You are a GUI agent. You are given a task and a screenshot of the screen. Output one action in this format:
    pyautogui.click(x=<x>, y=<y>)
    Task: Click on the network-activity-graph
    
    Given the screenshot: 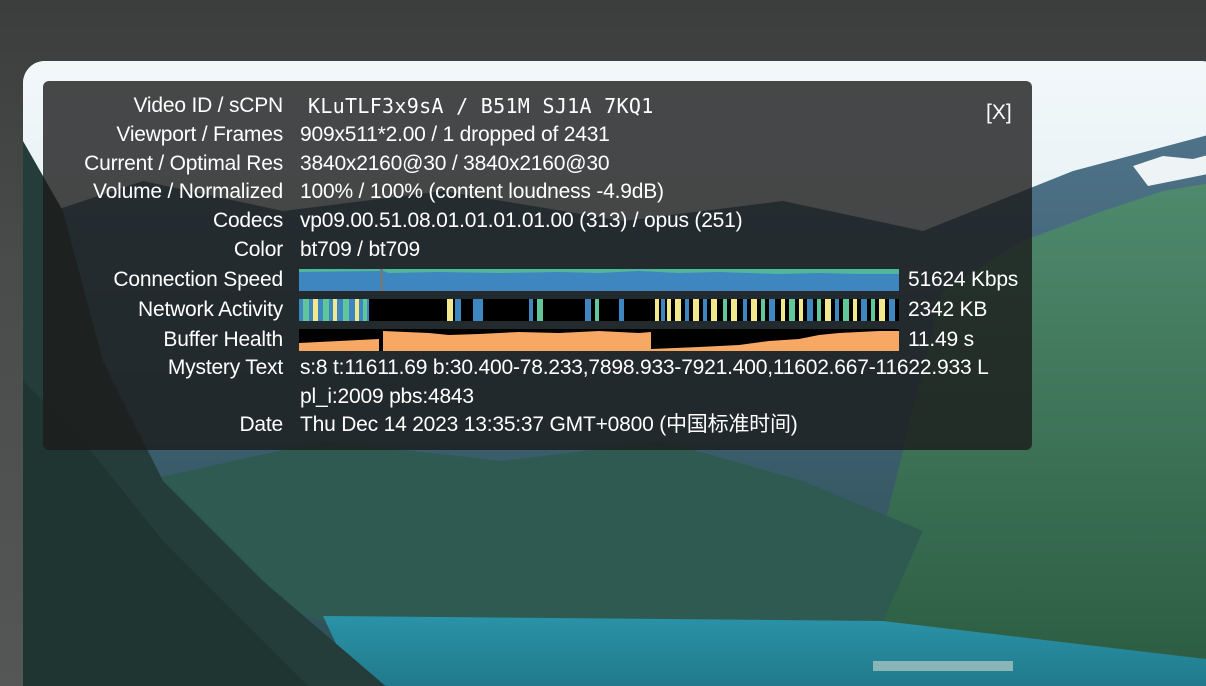 What is the action you would take?
    pyautogui.click(x=599, y=310)
    